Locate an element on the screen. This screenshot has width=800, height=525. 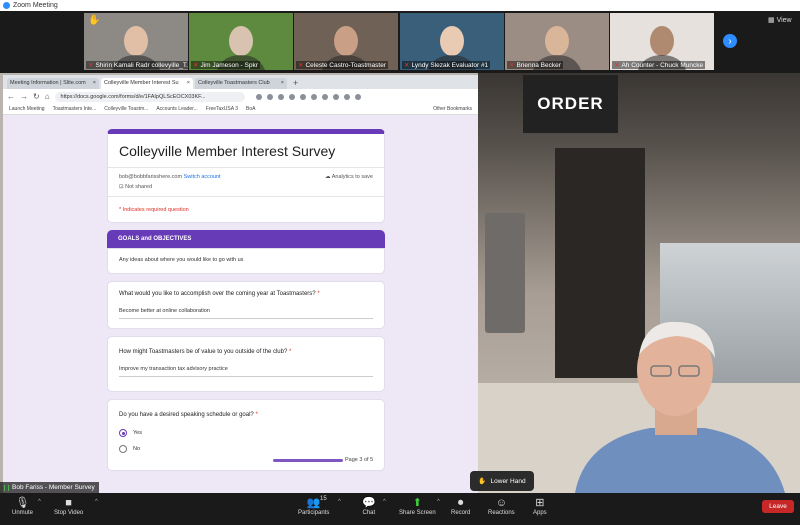
lower-hand-button: ✋ Lower Hand is located at coordinates (502, 481).